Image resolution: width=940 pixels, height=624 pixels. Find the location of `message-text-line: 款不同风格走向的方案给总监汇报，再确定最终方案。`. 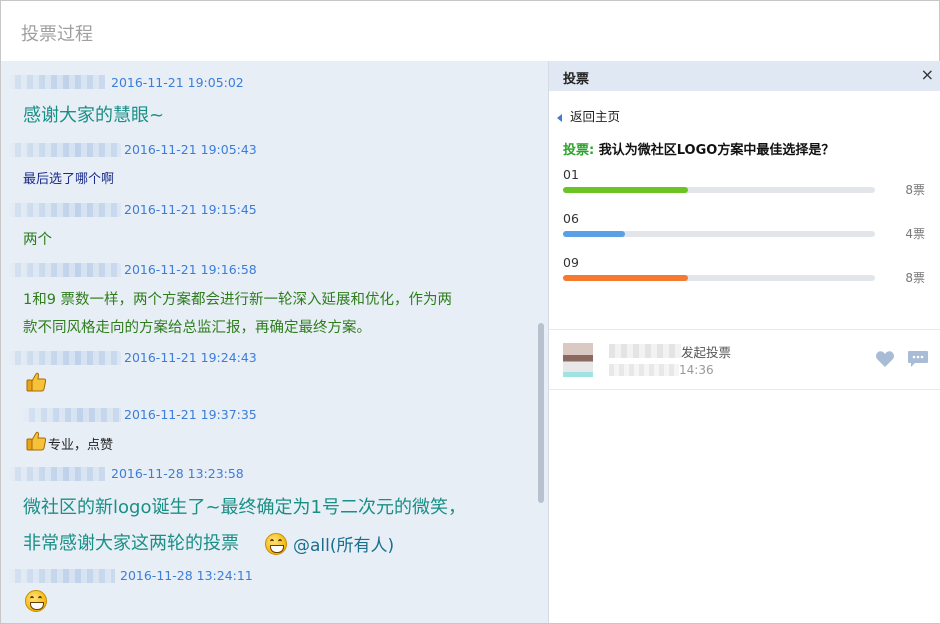

message-text-line: 款不同风格走向的方案给总监汇报，再确定最终方案。 is located at coordinates (197, 328).